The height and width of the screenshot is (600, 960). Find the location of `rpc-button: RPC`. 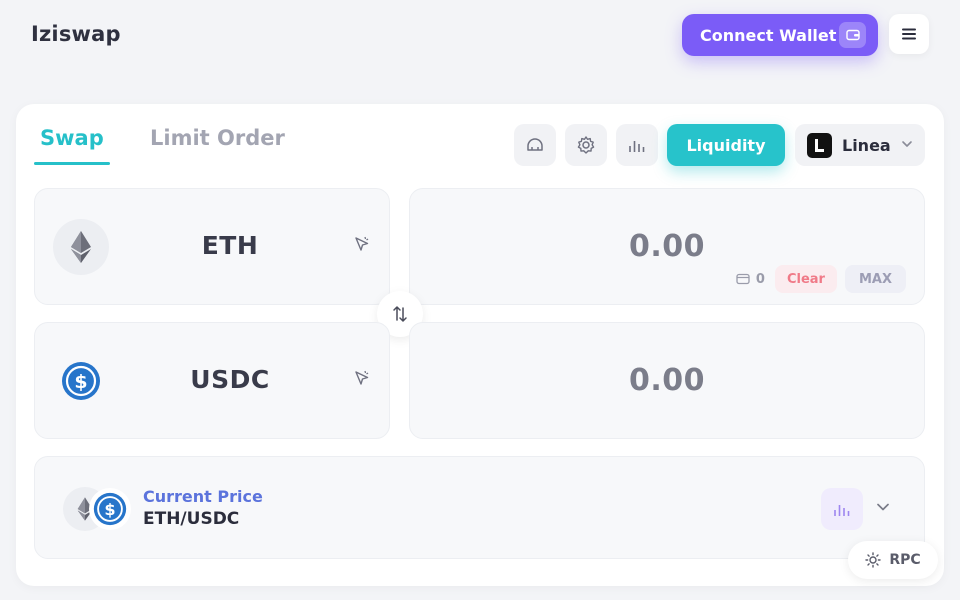

rpc-button: RPC is located at coordinates (893, 560).